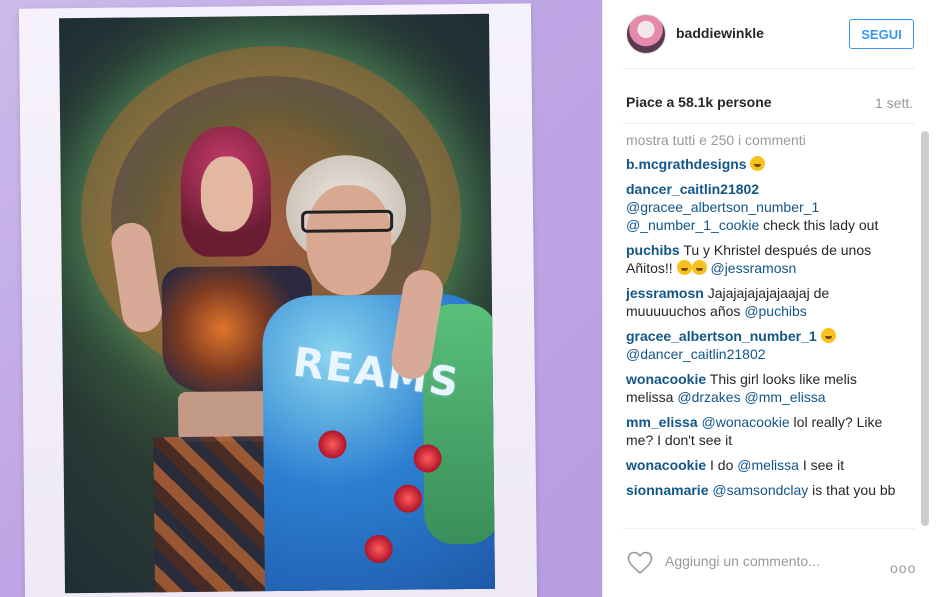 Image resolution: width=939 pixels, height=597 pixels. Describe the element at coordinates (819, 225) in the screenshot. I see `comment-text: check this lady out` at that location.